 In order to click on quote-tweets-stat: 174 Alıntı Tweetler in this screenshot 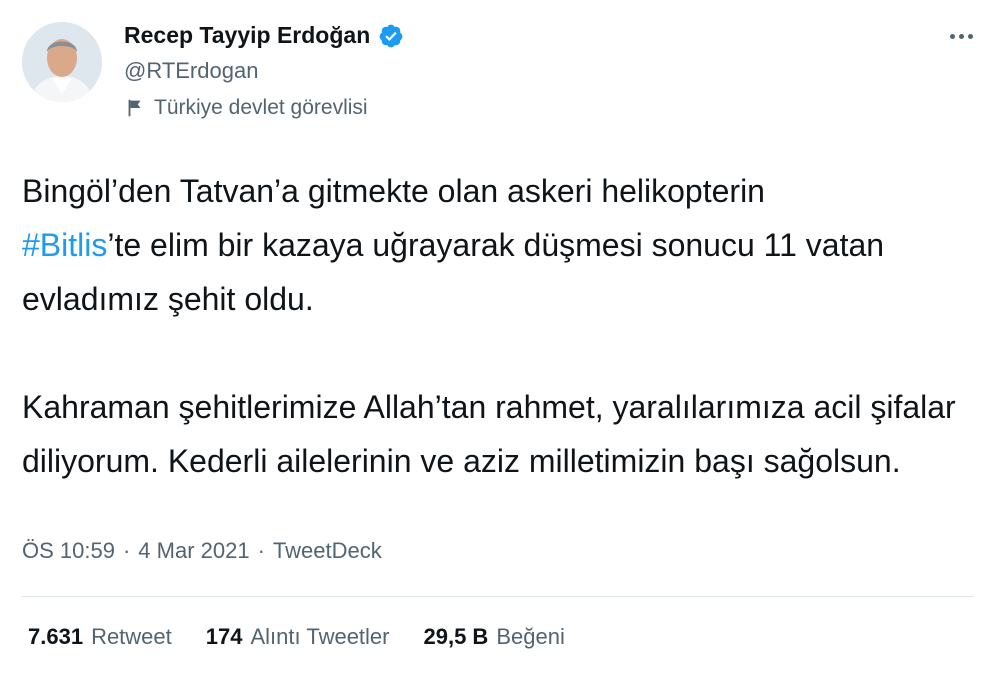, I will do `click(298, 637)`.